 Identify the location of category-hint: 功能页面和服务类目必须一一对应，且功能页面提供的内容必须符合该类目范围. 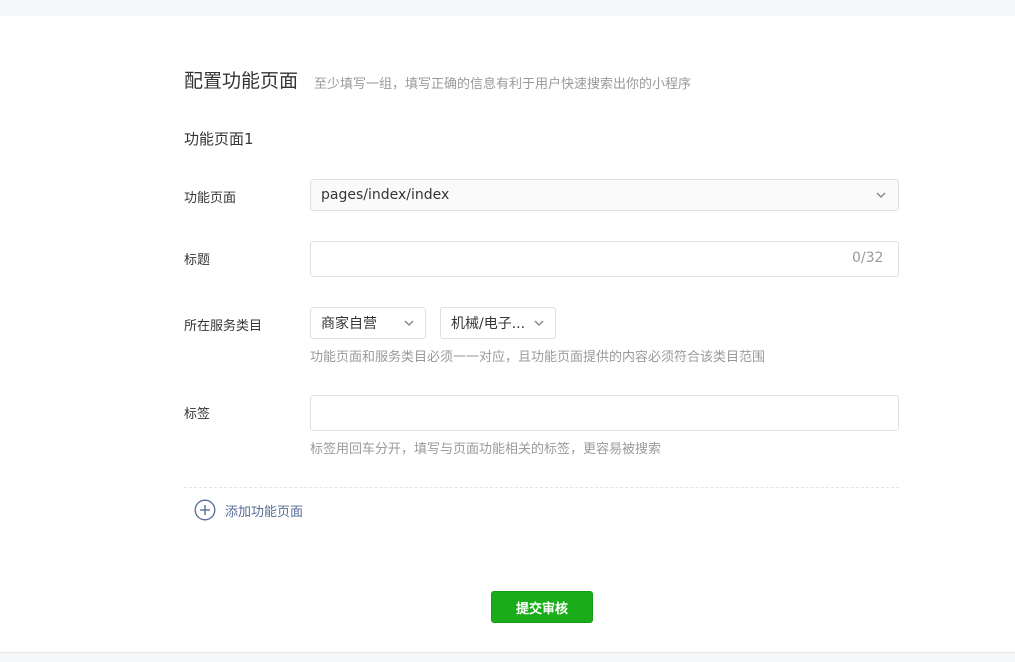
(538, 357).